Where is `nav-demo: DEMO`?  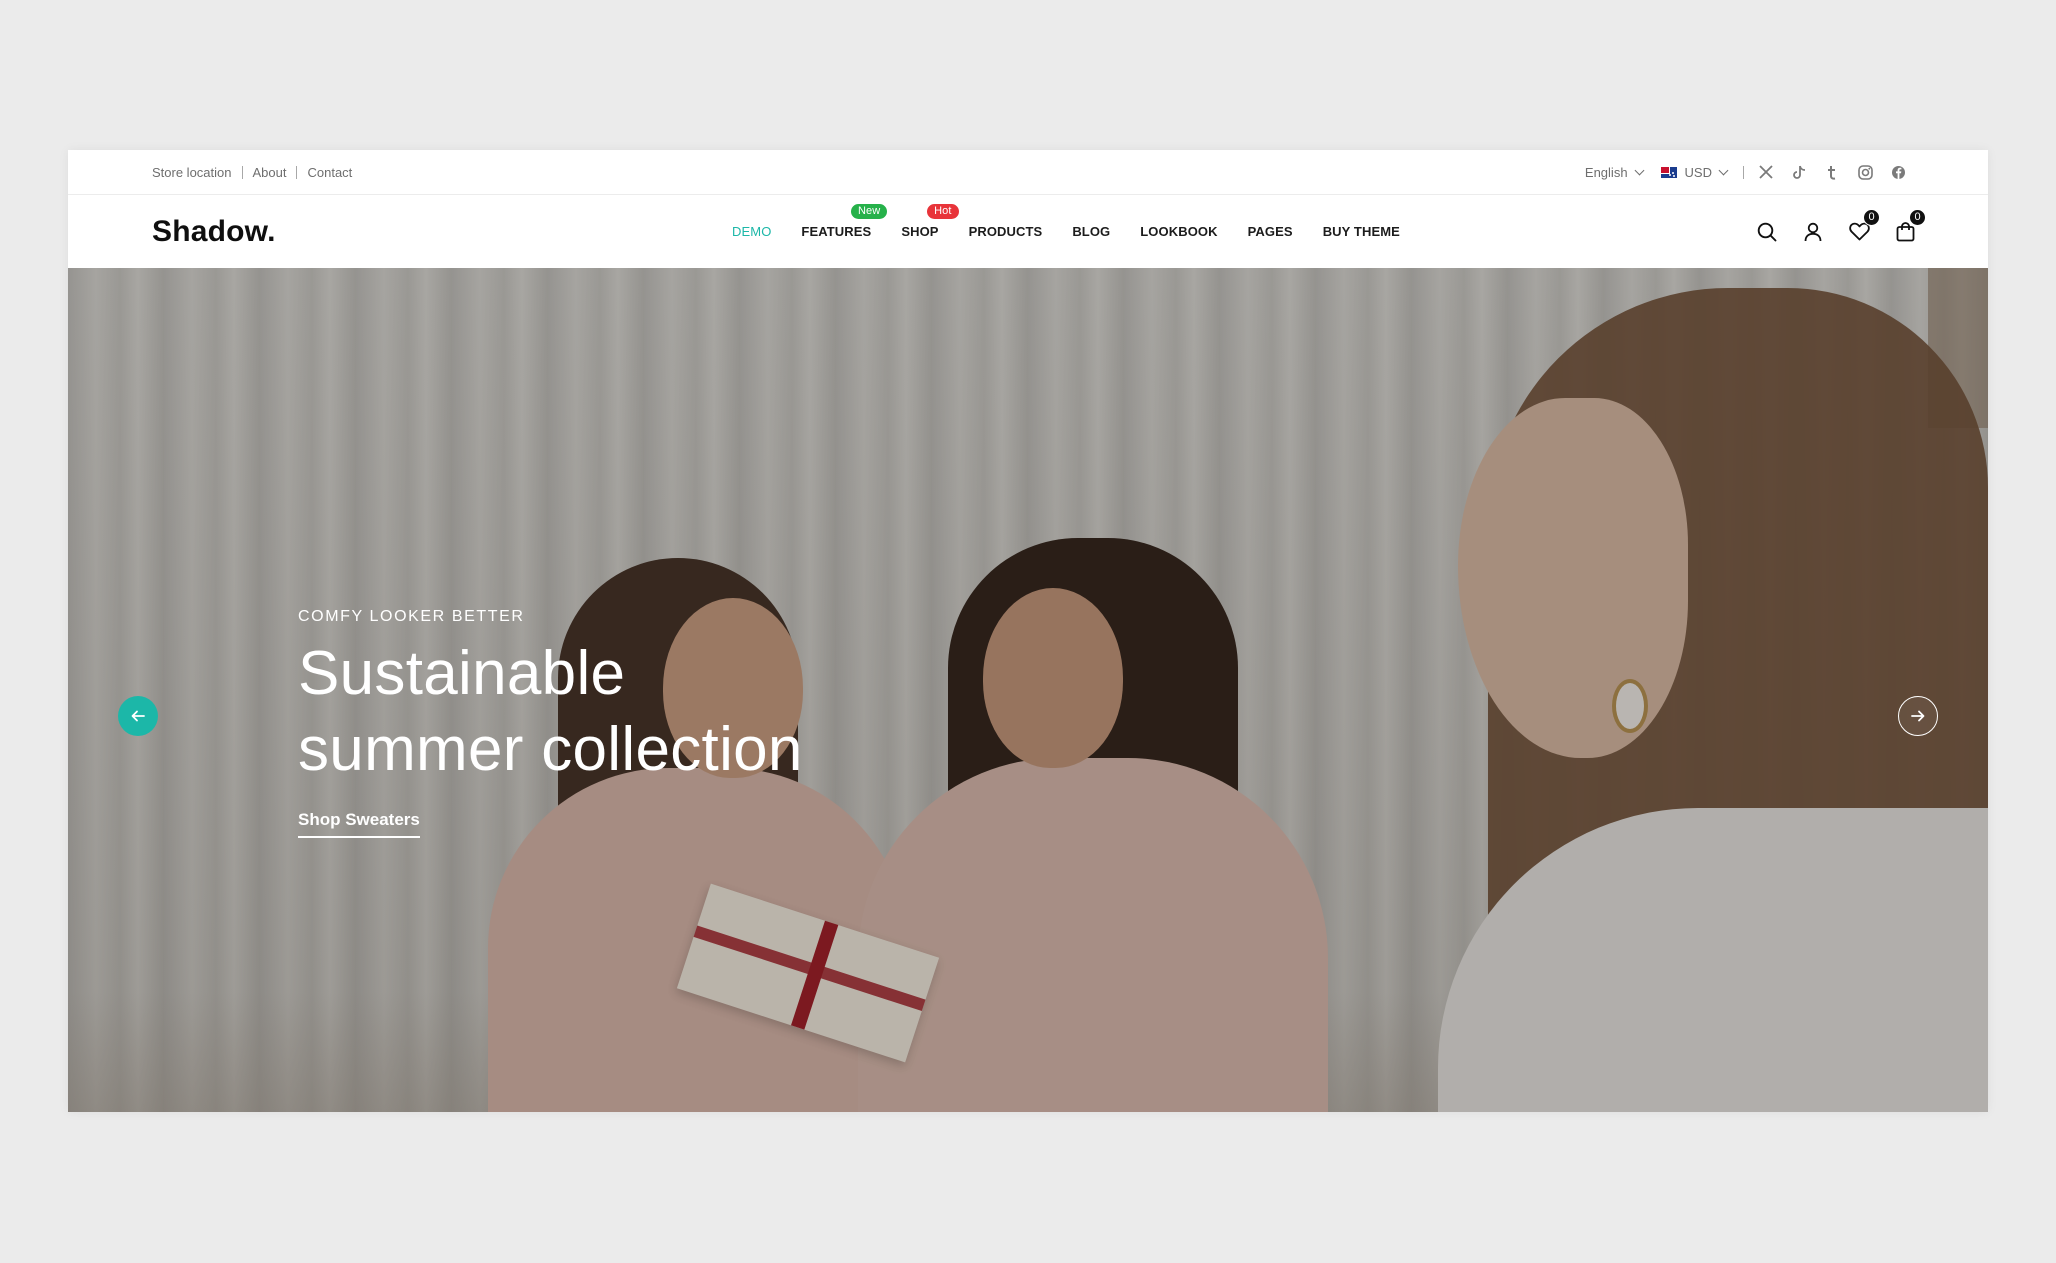 nav-demo: DEMO is located at coordinates (751, 231).